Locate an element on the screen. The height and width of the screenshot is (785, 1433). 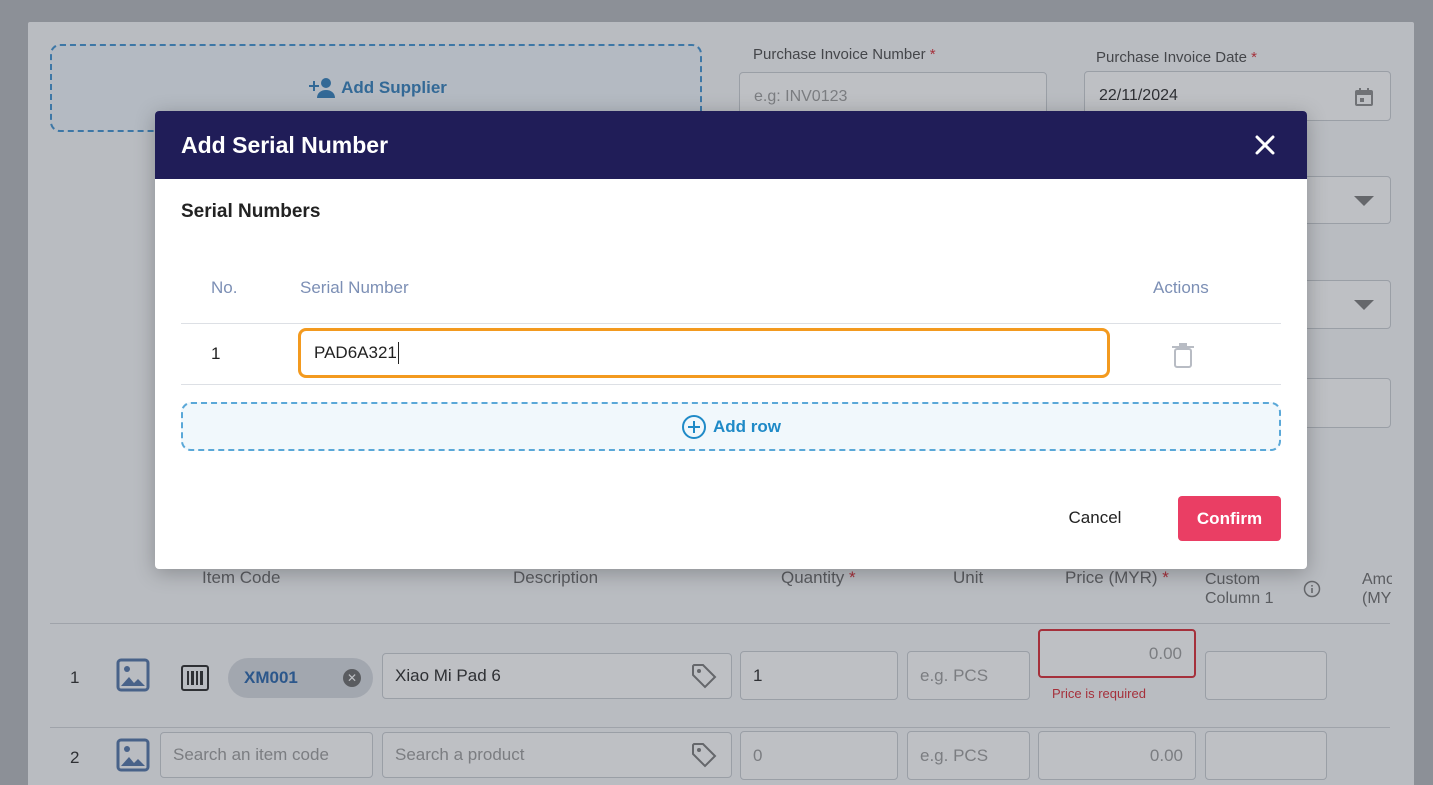
add-row-label: Add row is located at coordinates (747, 426).